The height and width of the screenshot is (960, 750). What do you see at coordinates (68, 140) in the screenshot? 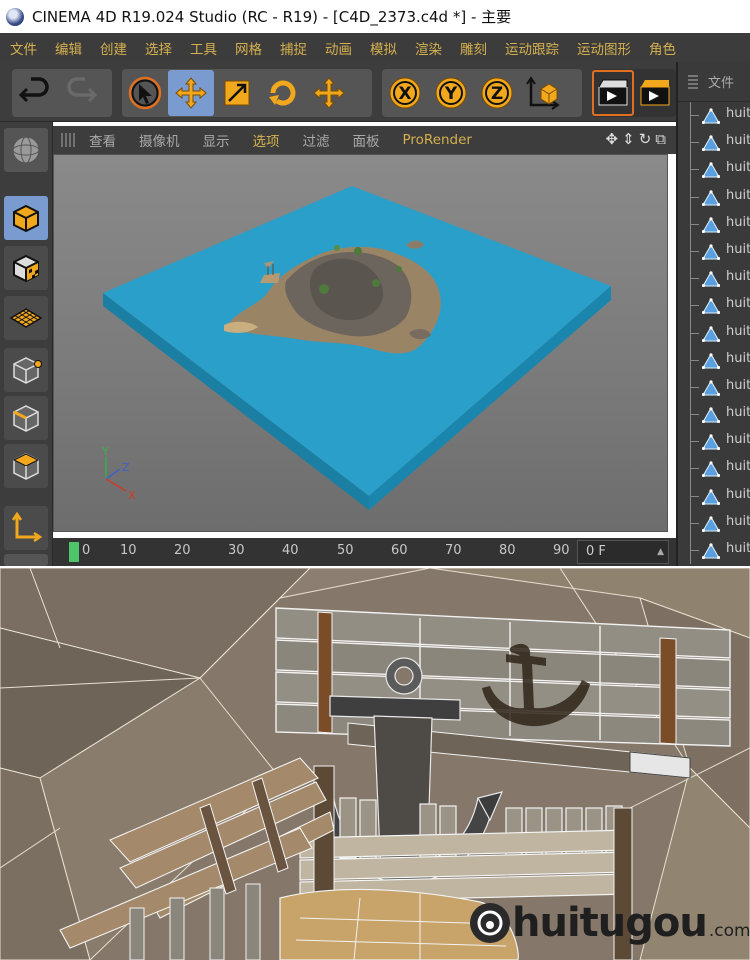
I see `viewport-grip-icon` at bounding box center [68, 140].